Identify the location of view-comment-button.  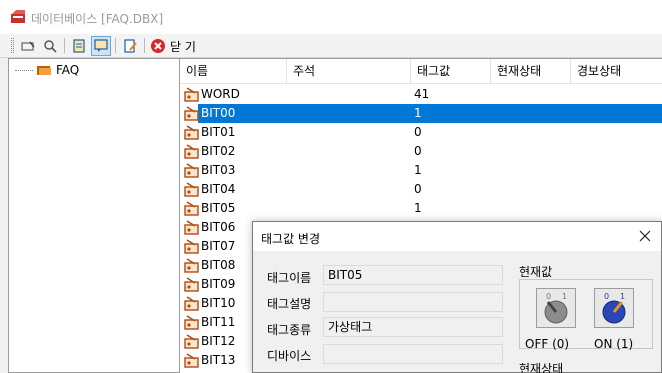
(101, 46).